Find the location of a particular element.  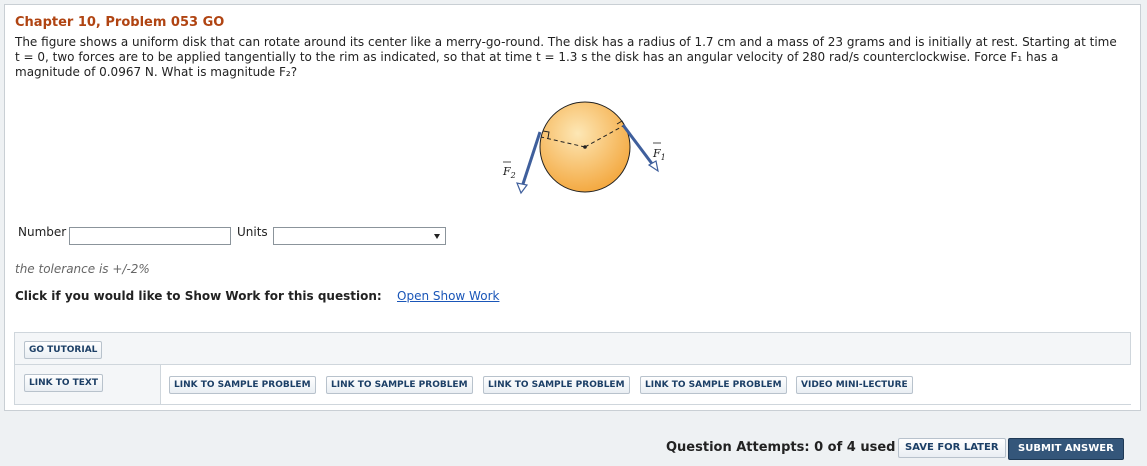

question-attempts: Question Attempts: 0 of 4 used is located at coordinates (781, 447).